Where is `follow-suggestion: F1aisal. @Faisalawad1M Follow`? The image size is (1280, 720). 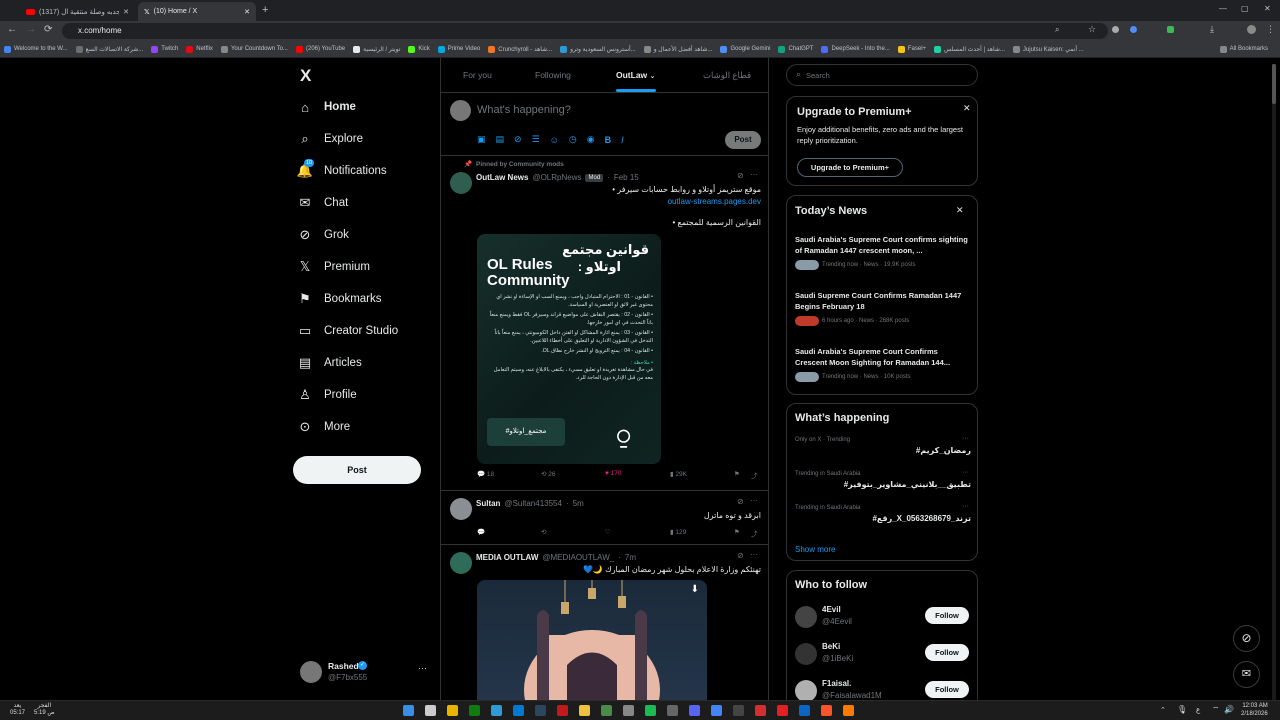
follow-suggestion: F1aisal. @Faisalawad1M Follow is located at coordinates (882, 688).